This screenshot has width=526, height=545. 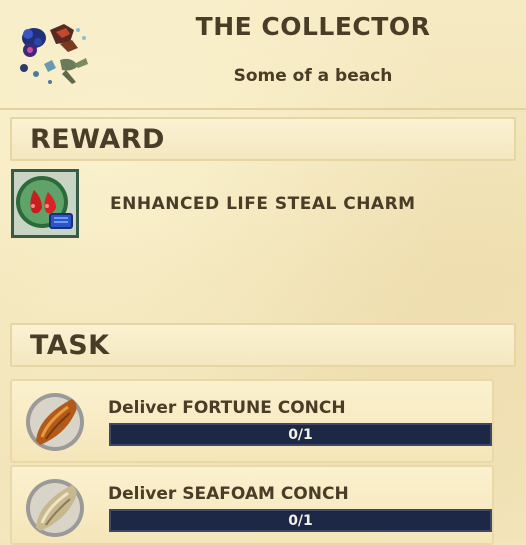 I want to click on task-row: Deliver FORTUNE CONCH 0/1, so click(x=252, y=421).